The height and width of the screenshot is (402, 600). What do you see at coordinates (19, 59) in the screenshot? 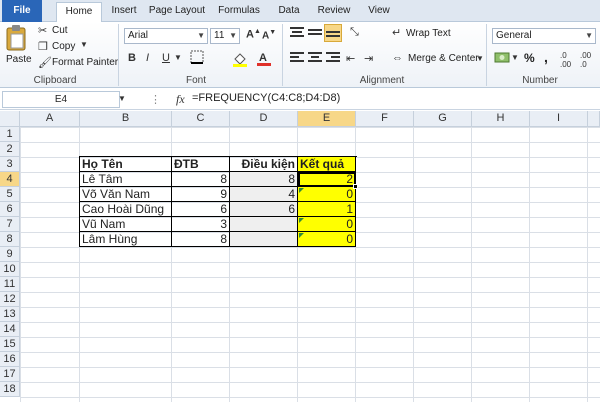
I see `paste-label: Paste` at bounding box center [19, 59].